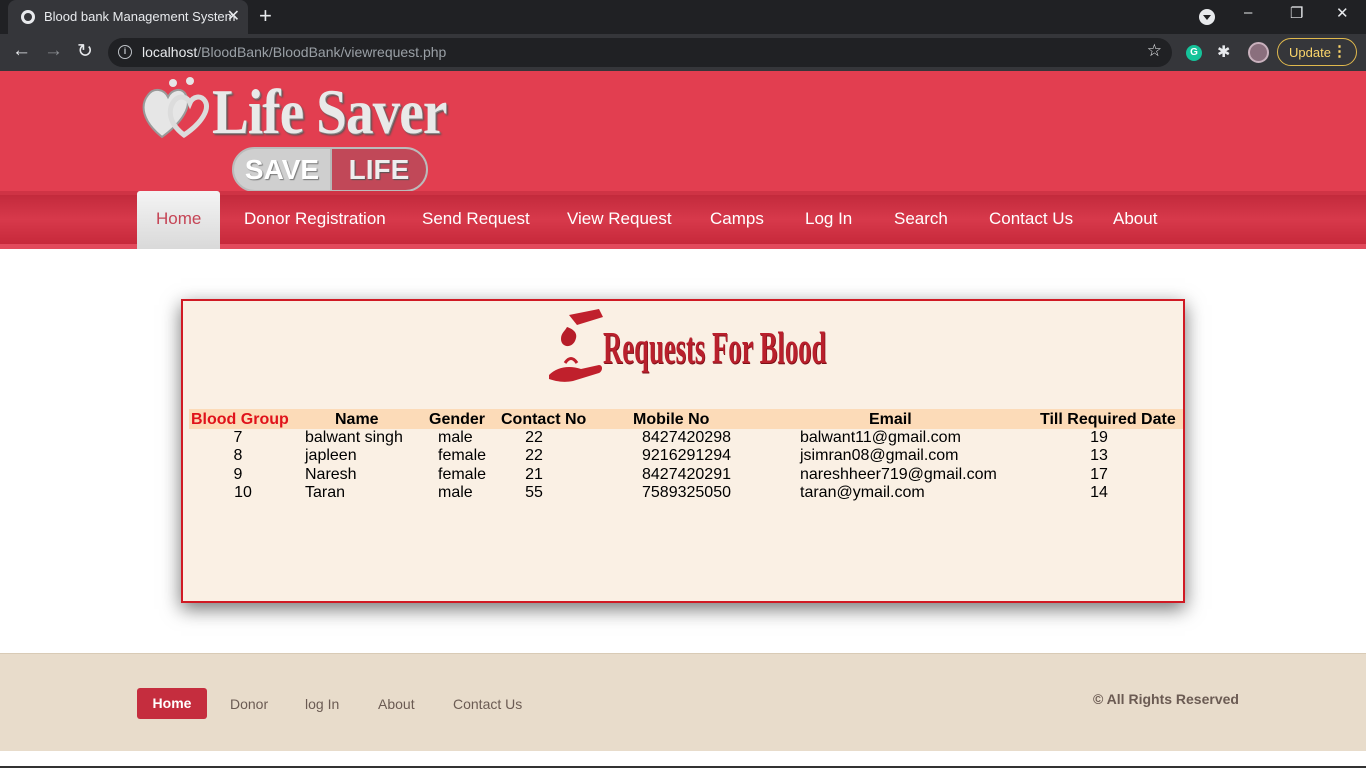  What do you see at coordinates (1135, 219) in the screenshot?
I see `nav-about: About` at bounding box center [1135, 219].